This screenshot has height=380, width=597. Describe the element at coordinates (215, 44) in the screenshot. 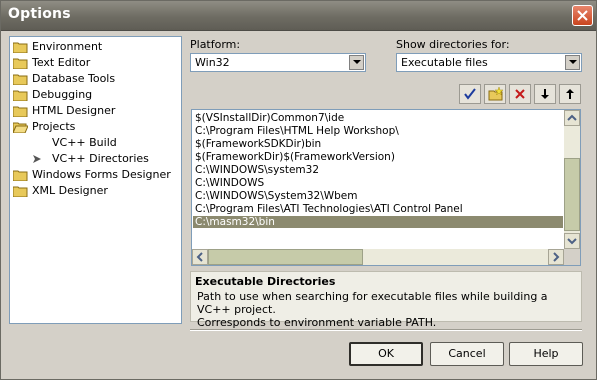

I see `platform-label: Platform:` at that location.